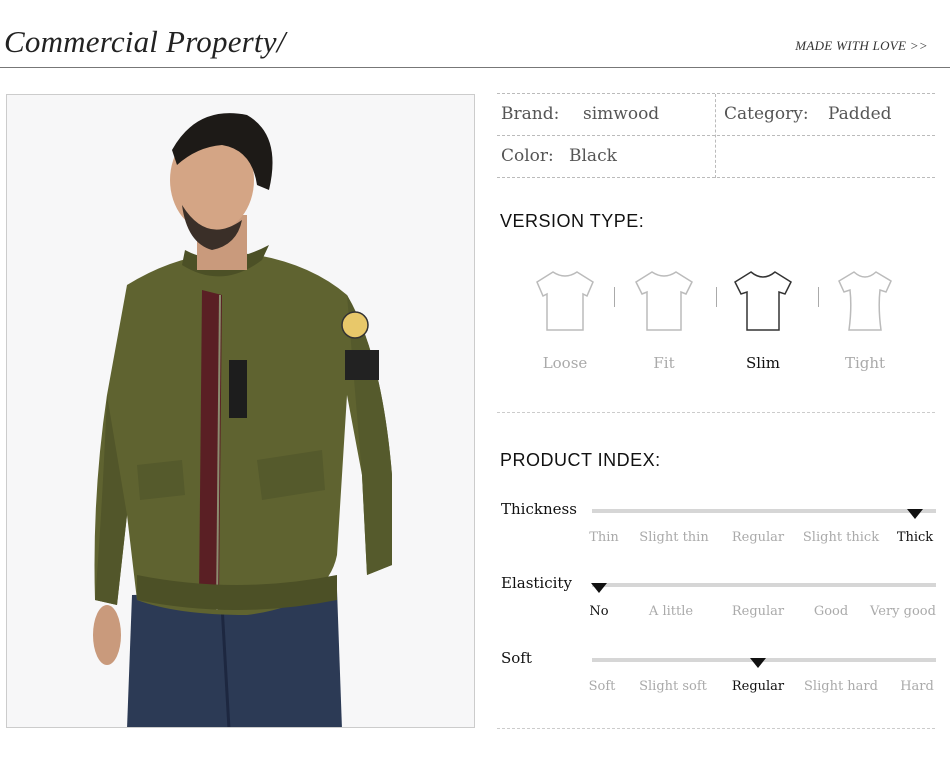 Image resolution: width=950 pixels, height=778 pixels. I want to click on header-tagline: MADE WITH LOVE >>, so click(861, 45).